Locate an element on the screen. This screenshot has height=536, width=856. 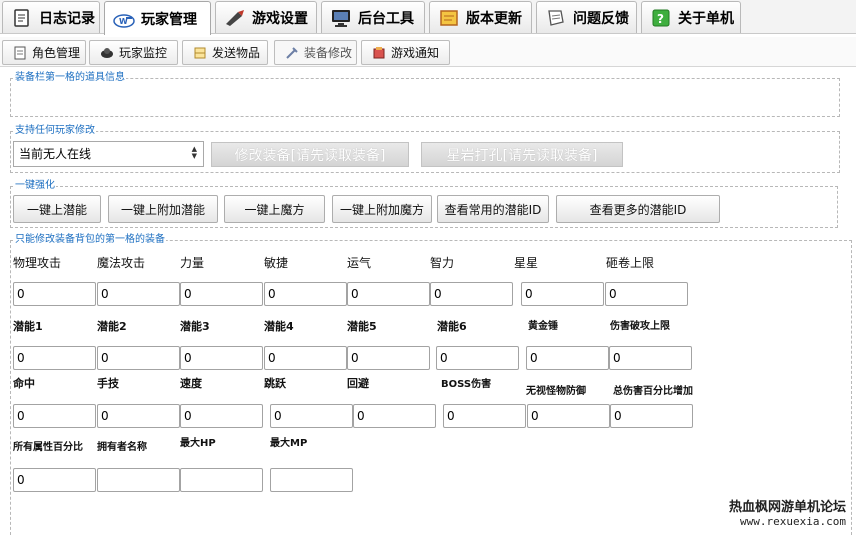
stat-label-potential-1: 潜能1 is located at coordinates (28, 326).